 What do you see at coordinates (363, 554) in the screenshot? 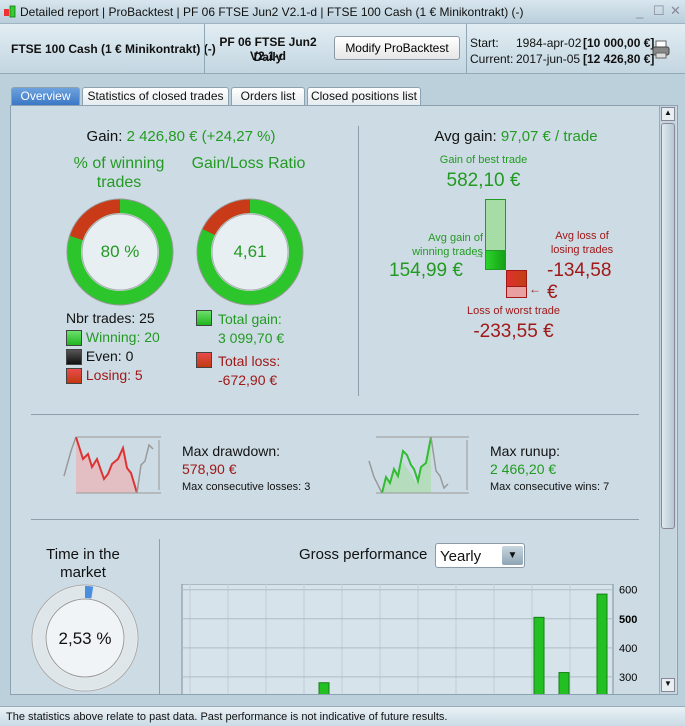
I see `gross-performance-label: Gross performance` at bounding box center [363, 554].